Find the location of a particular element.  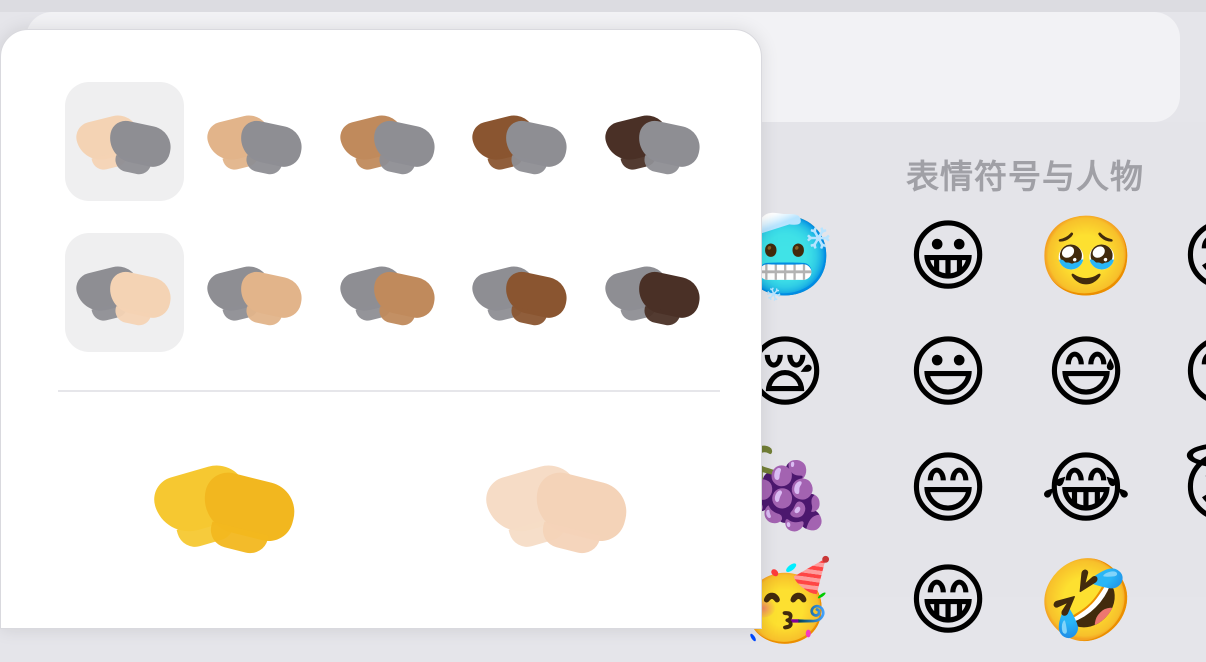

partial-bottom-1-icon: 😁 is located at coordinates (948, 601).